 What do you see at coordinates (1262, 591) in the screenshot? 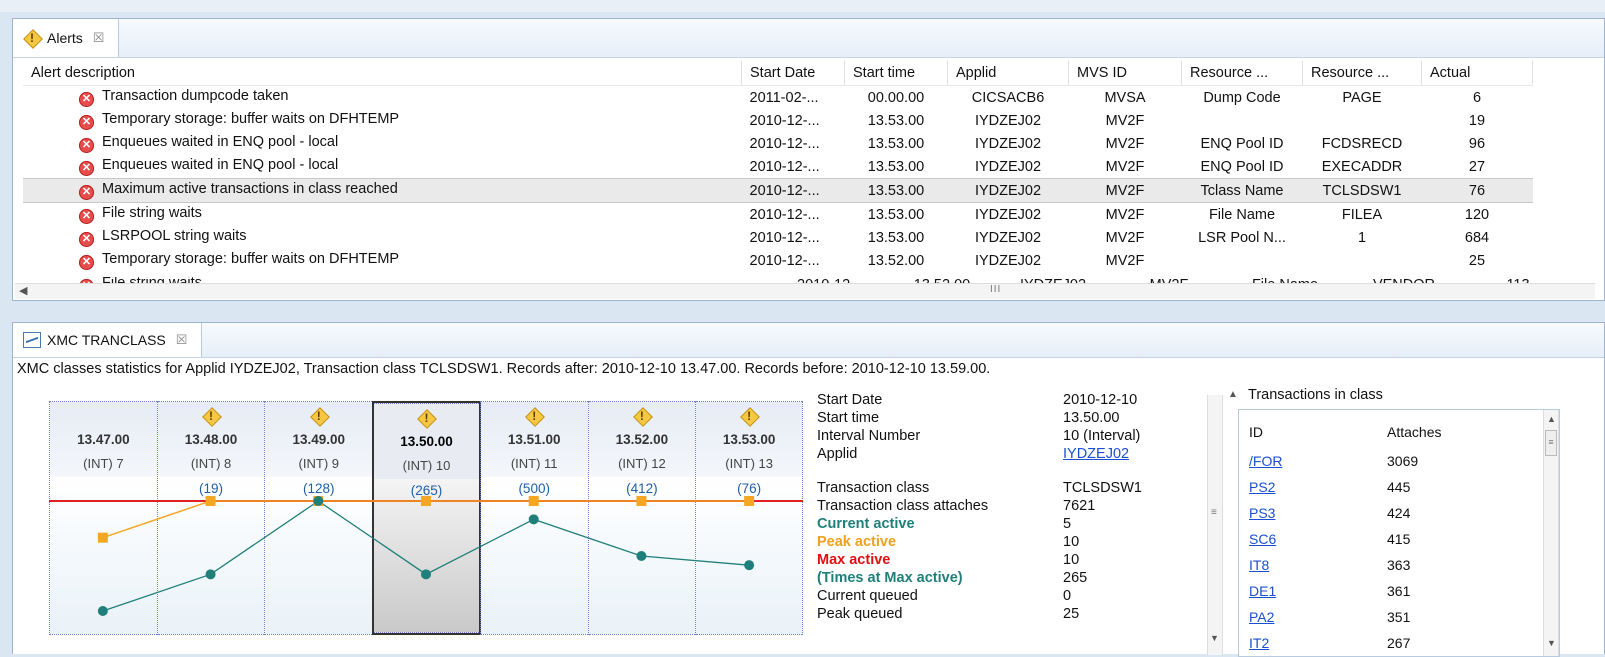
I see `transaction-id-link: DE1` at bounding box center [1262, 591].